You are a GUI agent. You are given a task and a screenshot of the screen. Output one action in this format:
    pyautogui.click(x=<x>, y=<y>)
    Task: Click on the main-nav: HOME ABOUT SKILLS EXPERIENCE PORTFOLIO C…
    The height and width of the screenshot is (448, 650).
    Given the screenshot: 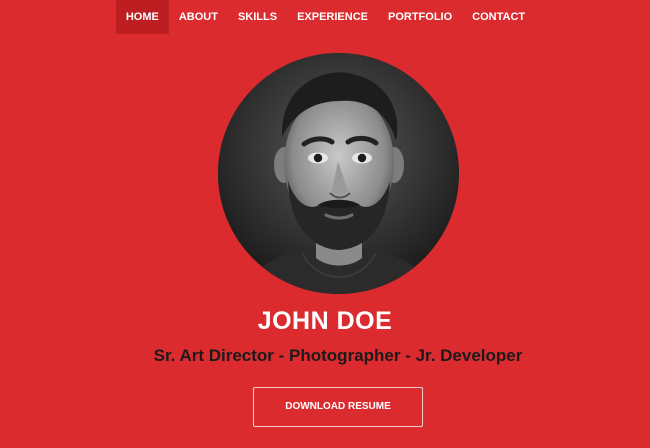 What is the action you would take?
    pyautogui.click(x=325, y=17)
    